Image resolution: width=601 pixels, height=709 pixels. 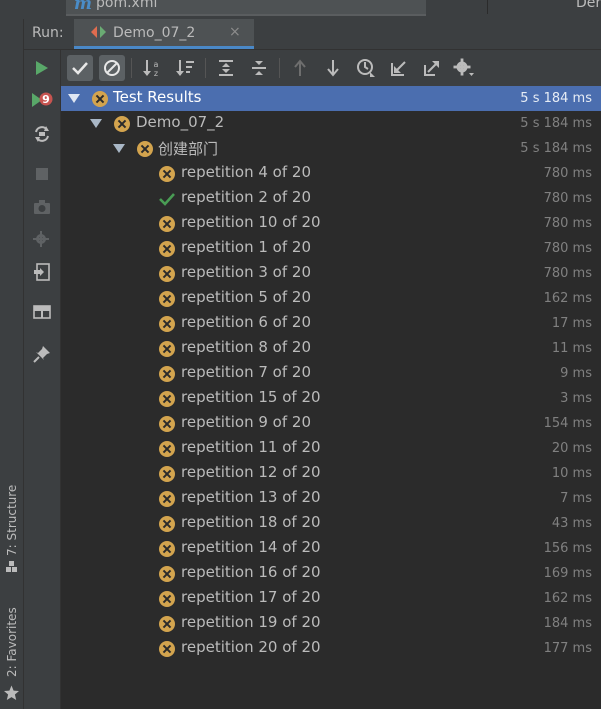 I want to click on sort-alphabetically-button: a z, so click(x=152, y=68).